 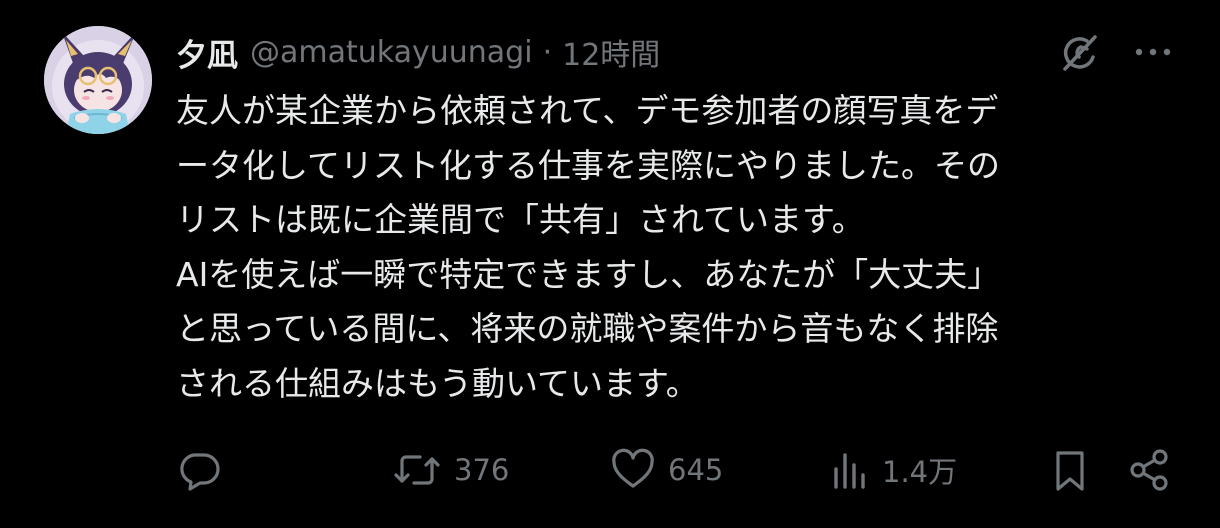 I want to click on reply-button, so click(x=199, y=470).